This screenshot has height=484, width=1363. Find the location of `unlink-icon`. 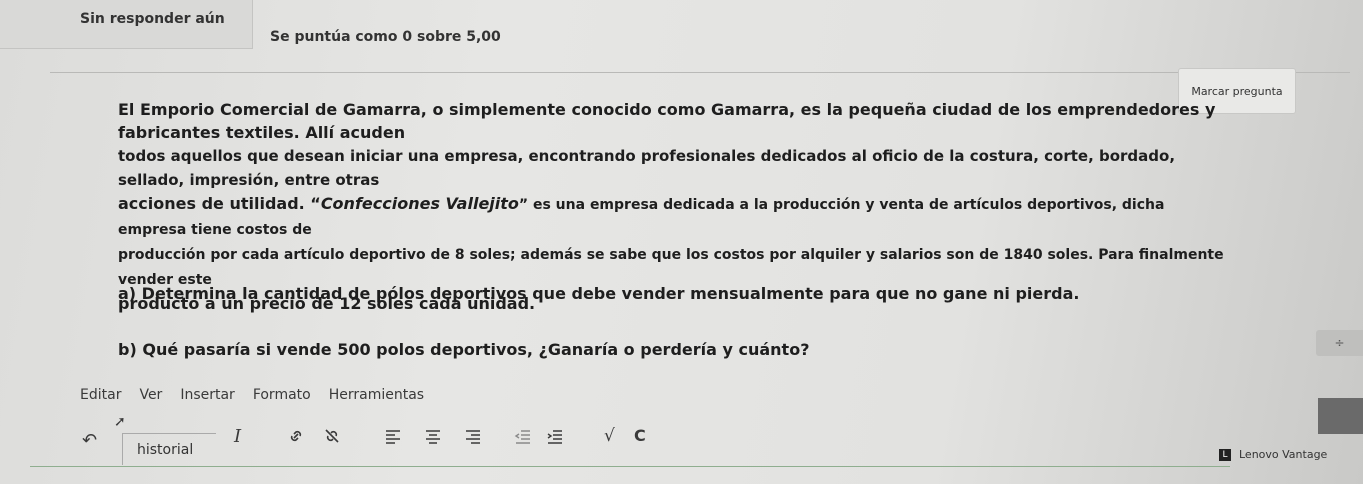

unlink-icon is located at coordinates (332, 438).